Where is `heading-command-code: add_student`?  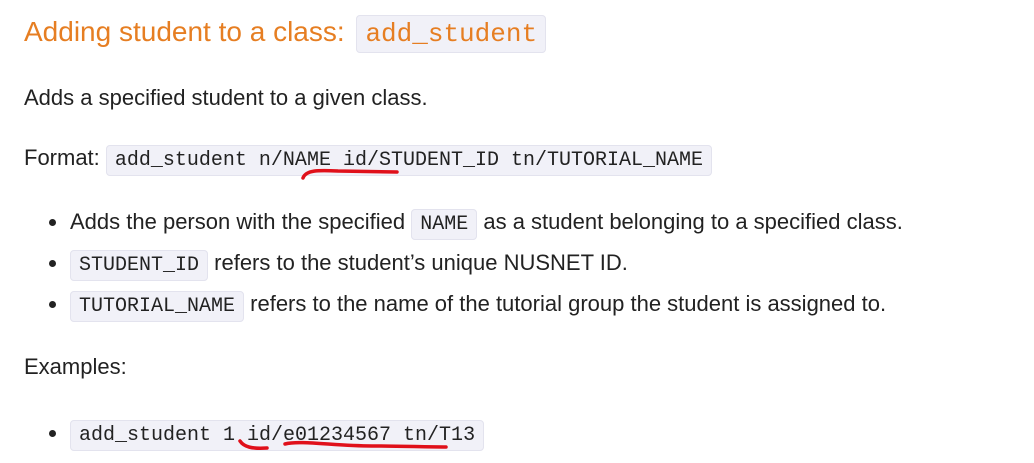 heading-command-code: add_student is located at coordinates (451, 34).